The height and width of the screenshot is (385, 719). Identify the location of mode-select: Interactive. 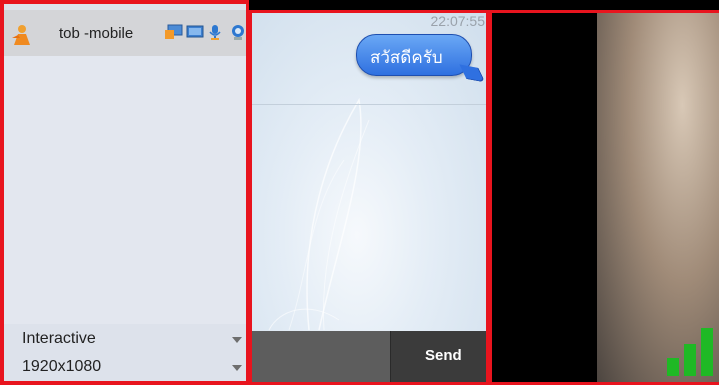
(125, 339).